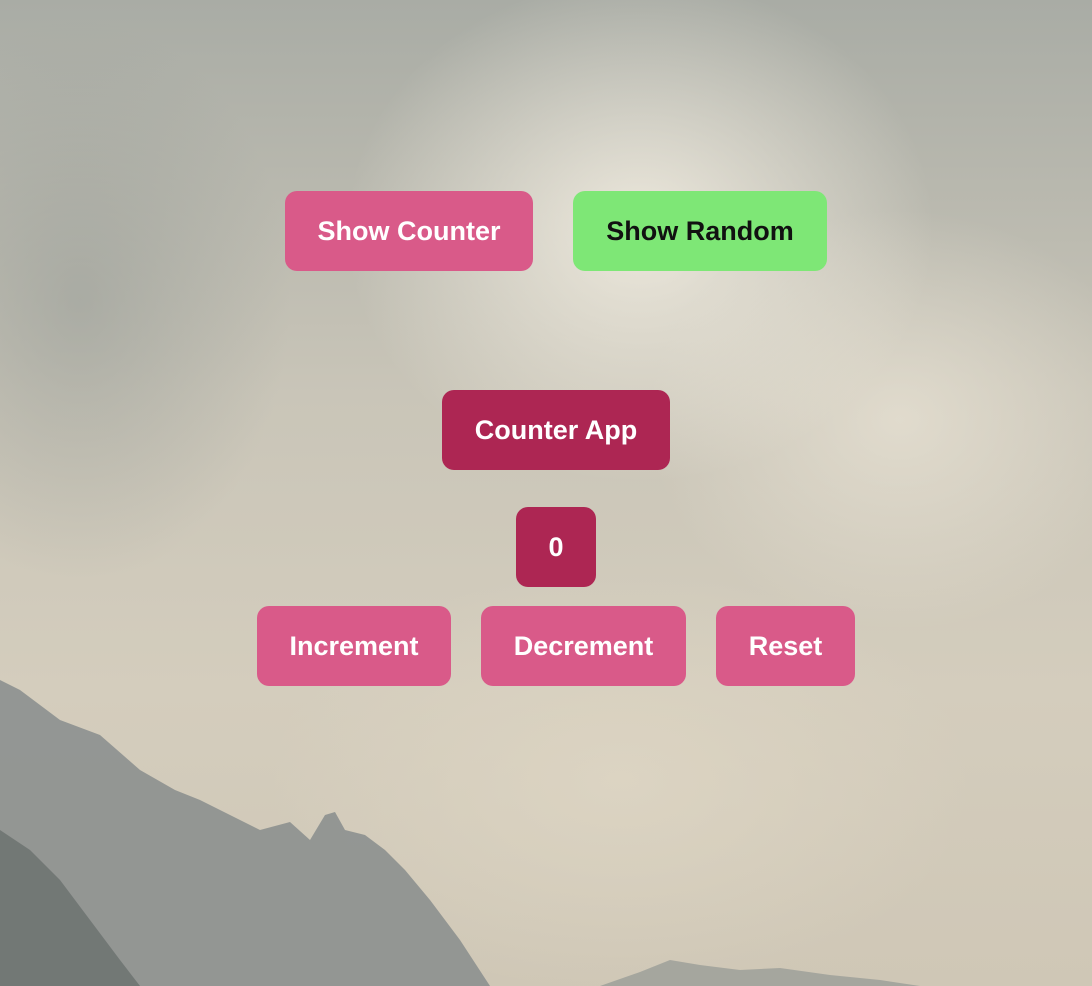  What do you see at coordinates (556, 430) in the screenshot?
I see `counter-app-title: Counter App` at bounding box center [556, 430].